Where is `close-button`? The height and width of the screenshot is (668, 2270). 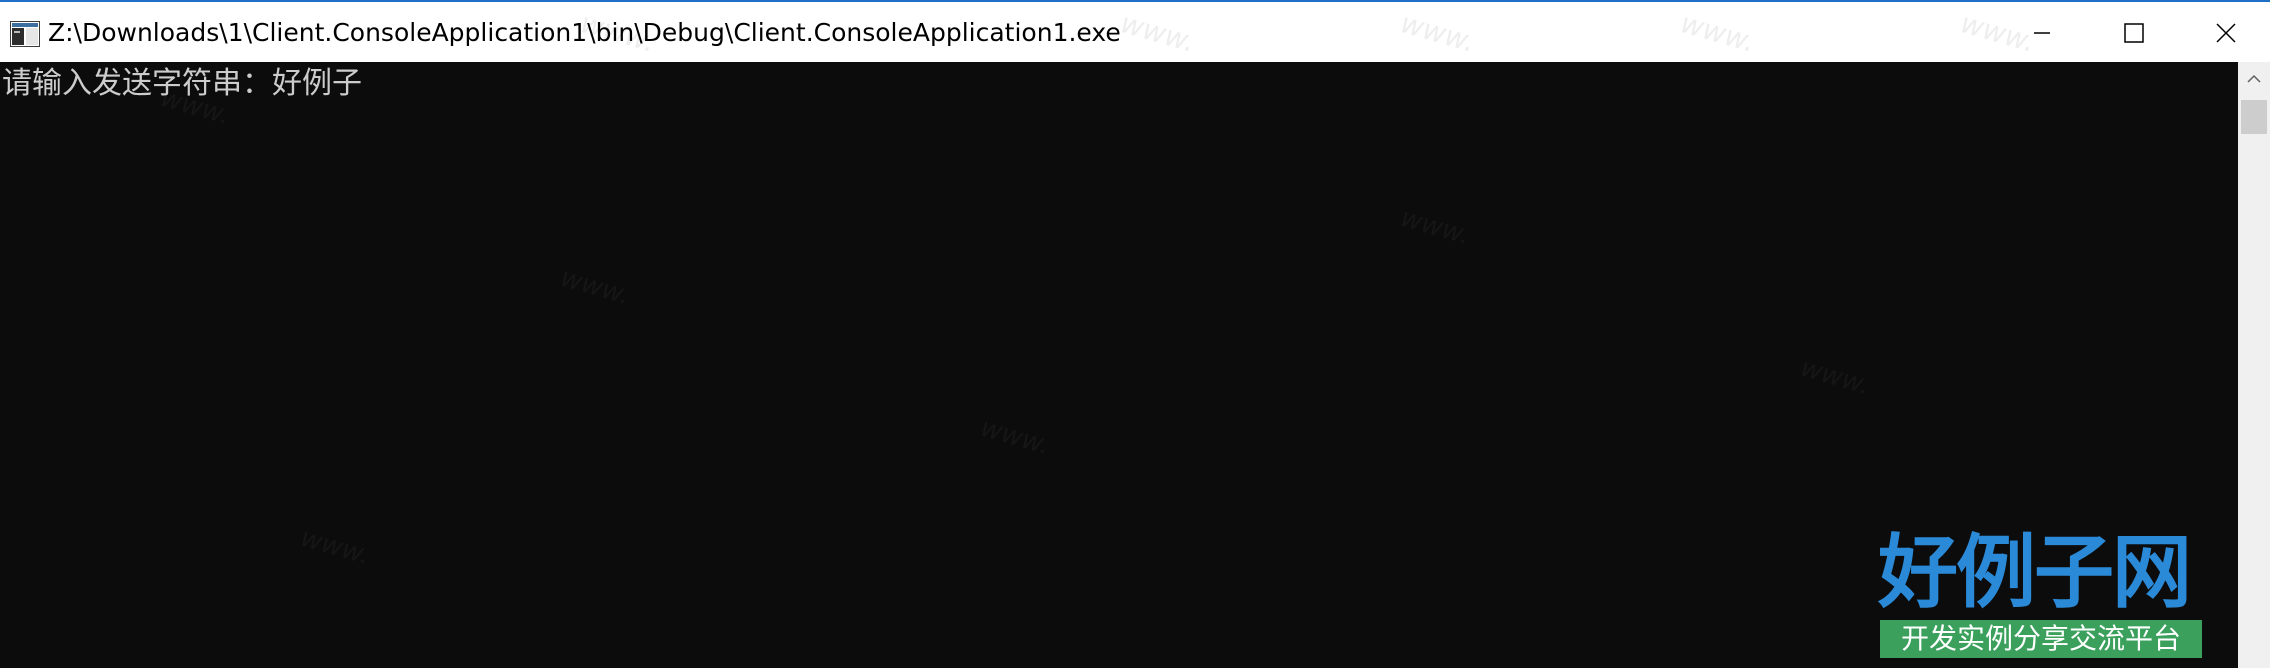 close-button is located at coordinates (2225, 33).